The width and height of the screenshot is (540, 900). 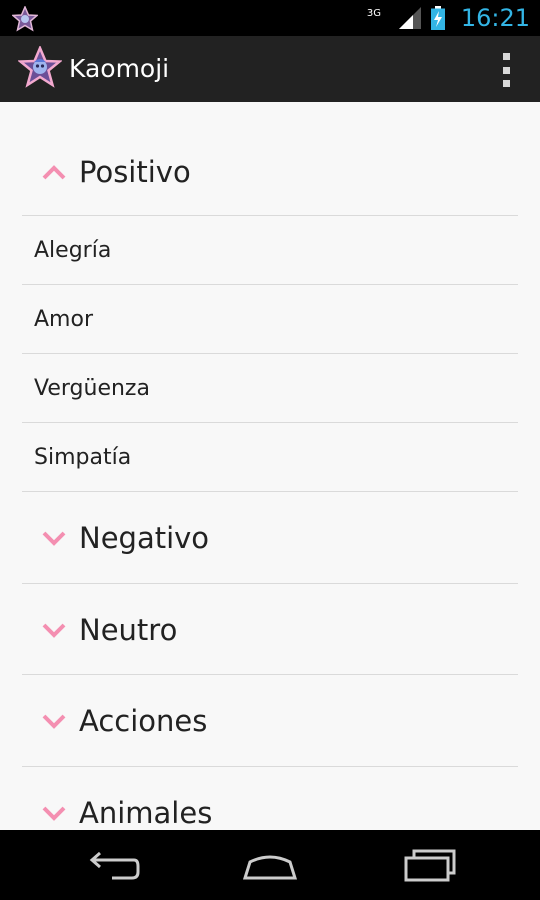 What do you see at coordinates (83, 457) in the screenshot?
I see `list-item-label: Simpatía` at bounding box center [83, 457].